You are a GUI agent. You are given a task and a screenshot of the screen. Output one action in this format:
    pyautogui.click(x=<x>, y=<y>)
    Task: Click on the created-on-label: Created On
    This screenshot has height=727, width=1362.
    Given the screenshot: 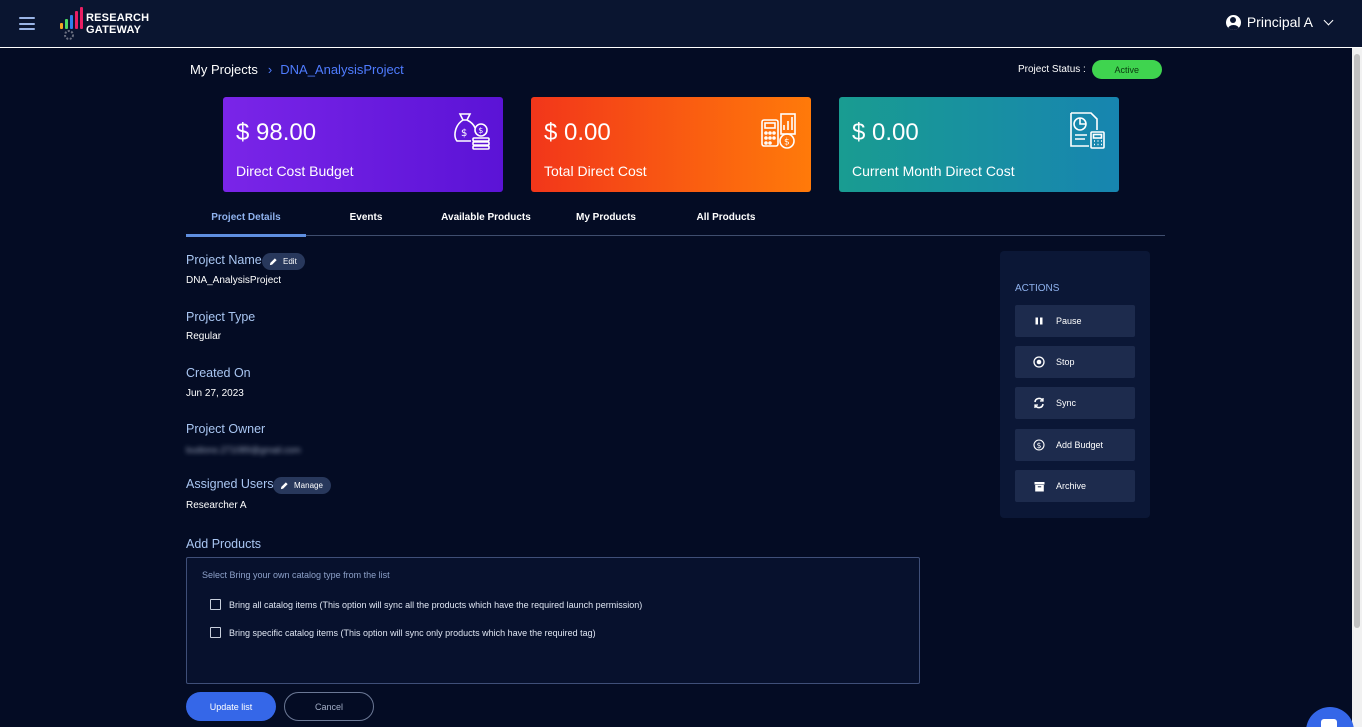 What is the action you would take?
    pyautogui.click(x=218, y=373)
    